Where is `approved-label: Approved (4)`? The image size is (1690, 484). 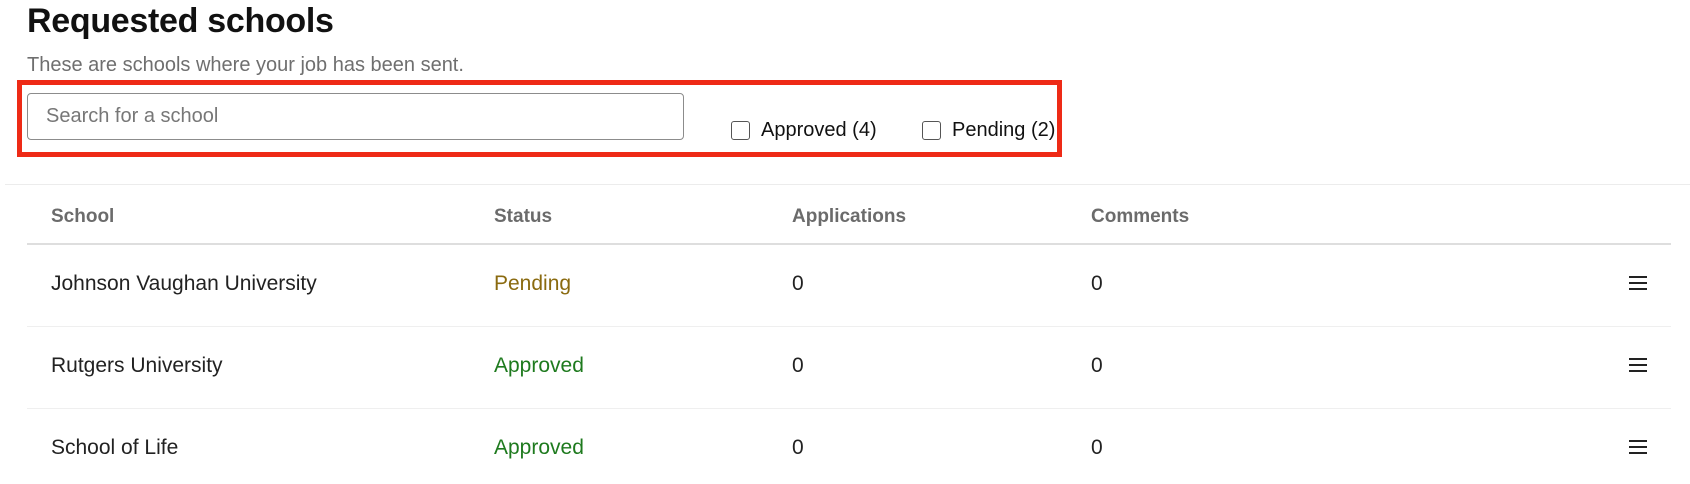
approved-label: Approved (4) is located at coordinates (819, 129).